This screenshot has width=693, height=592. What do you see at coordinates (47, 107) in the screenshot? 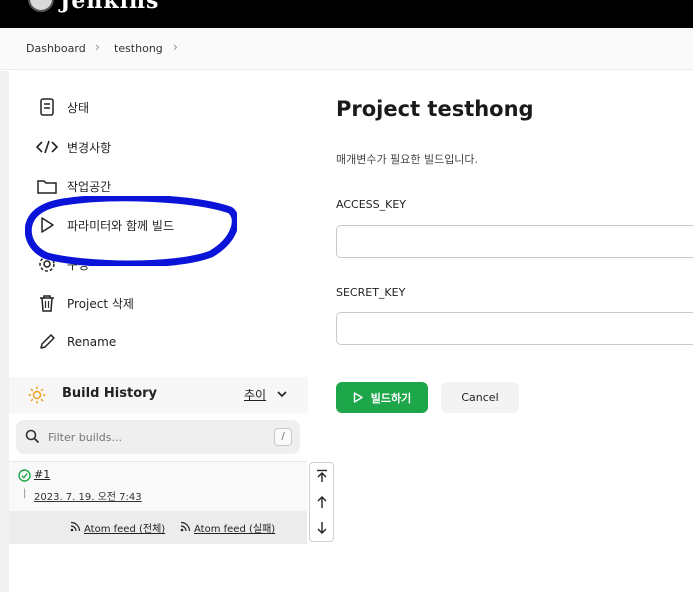
I see `document-icon` at bounding box center [47, 107].